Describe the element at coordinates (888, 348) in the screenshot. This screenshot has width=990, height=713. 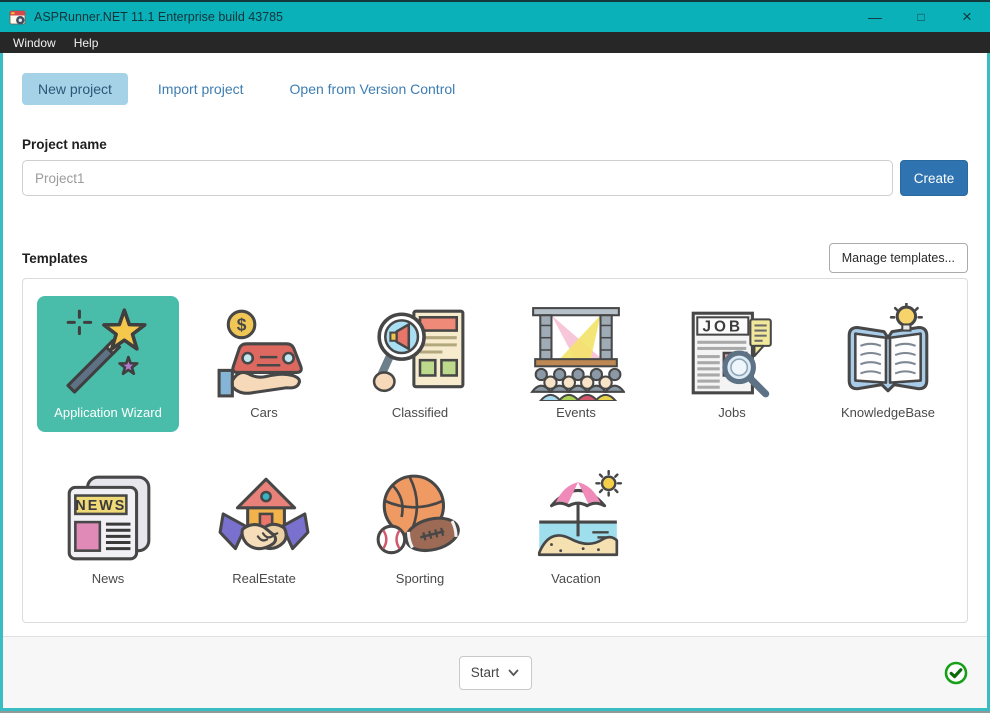
I see `book-lightbulb-icon` at that location.